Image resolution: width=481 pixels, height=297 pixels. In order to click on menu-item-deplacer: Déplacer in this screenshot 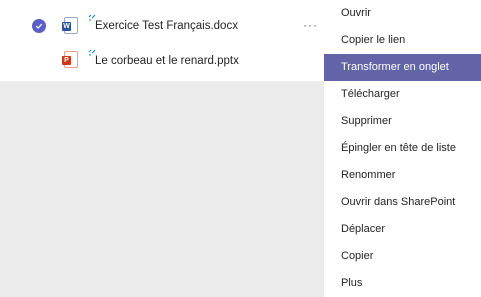, I will do `click(402, 229)`.